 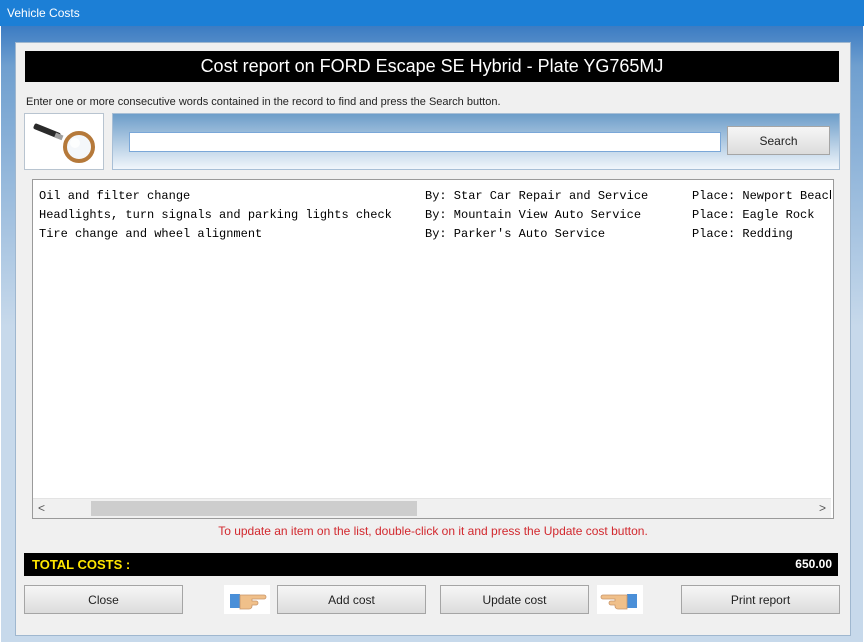 What do you see at coordinates (761, 196) in the screenshot?
I see `record-place: Place: Newport Beach` at bounding box center [761, 196].